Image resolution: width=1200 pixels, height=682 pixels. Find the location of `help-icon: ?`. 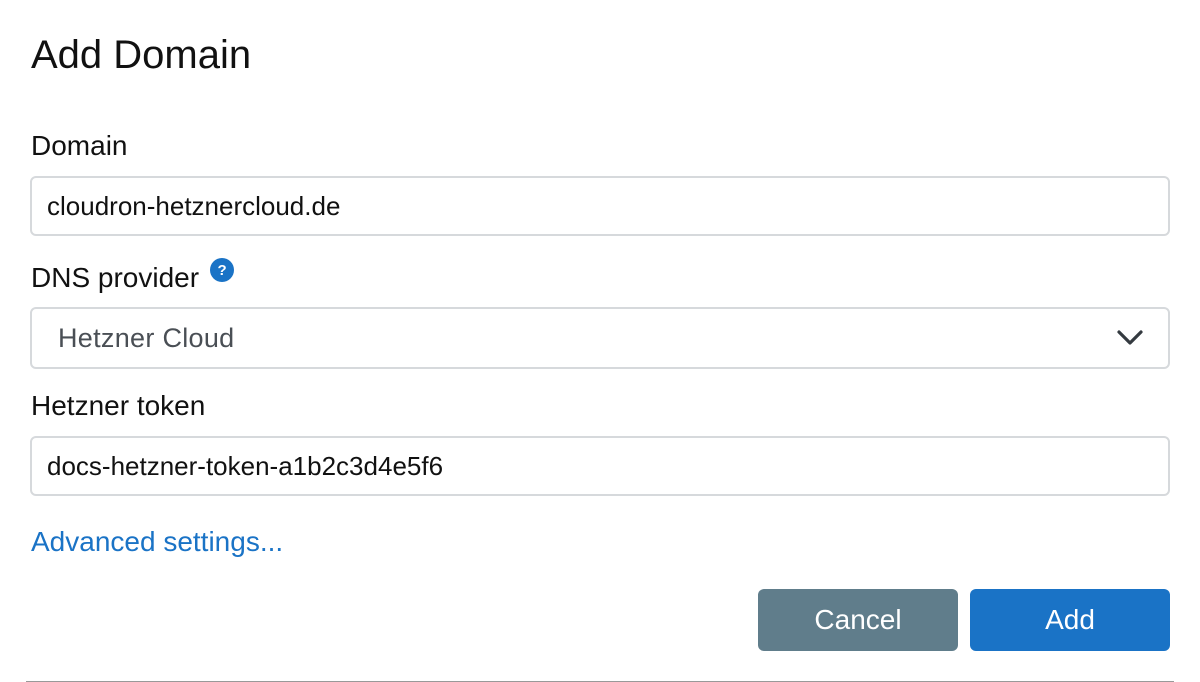

help-icon: ? is located at coordinates (222, 270).